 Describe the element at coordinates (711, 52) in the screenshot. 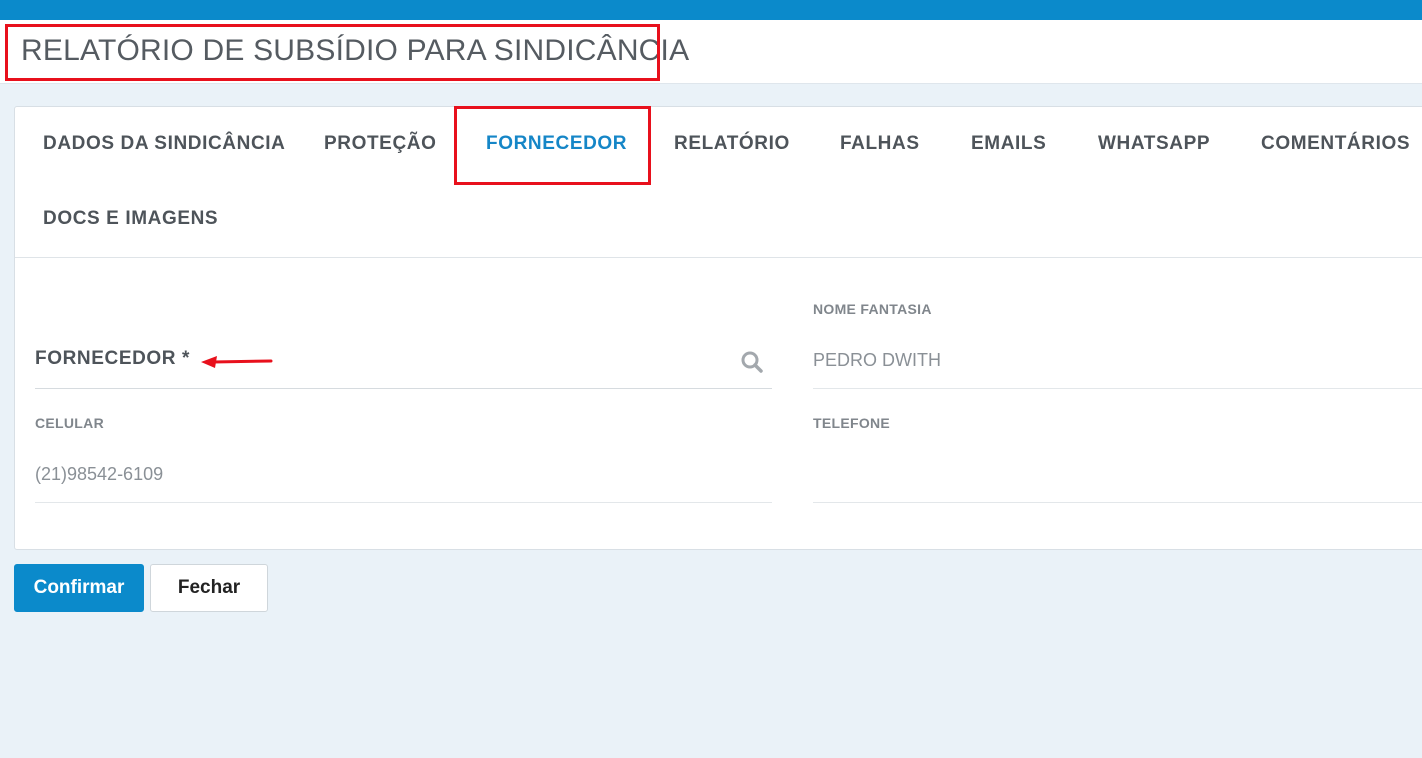

I see `page-header: RELATÓRIO DE SUBSÍDIO PARA SINDICÂNCIA` at that location.